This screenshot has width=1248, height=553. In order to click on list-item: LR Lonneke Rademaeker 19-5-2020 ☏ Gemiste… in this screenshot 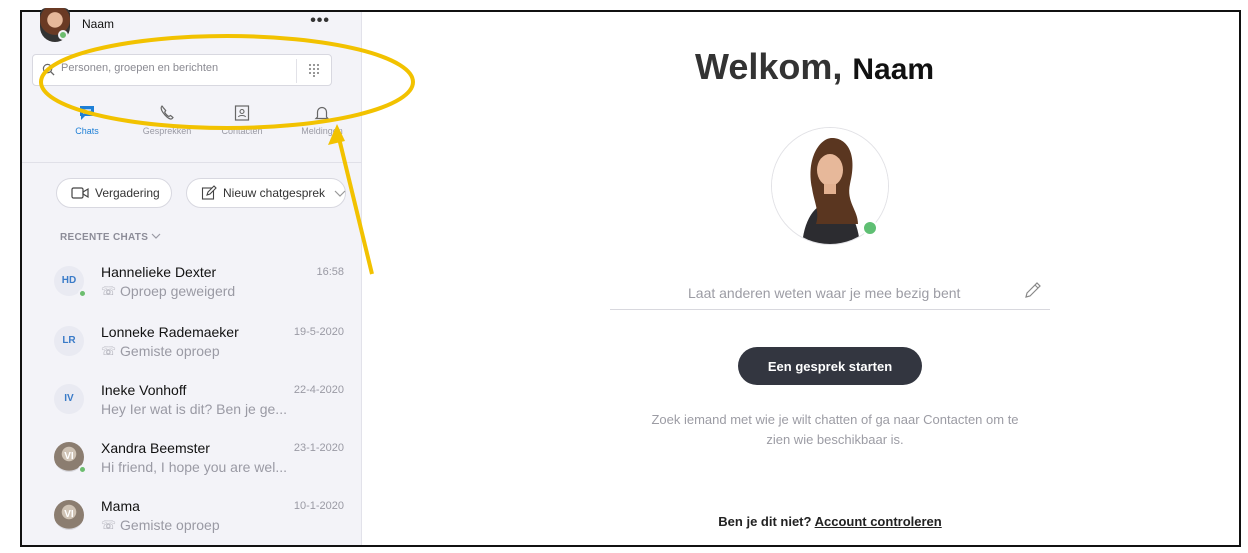, I will do `click(192, 346)`.